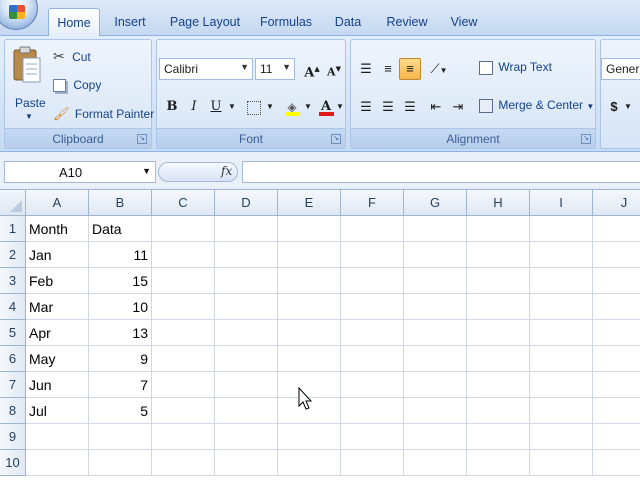 The image size is (640, 480). What do you see at coordinates (340, 107) in the screenshot?
I see `font-color-dropdown-icon: ▼` at bounding box center [340, 107].